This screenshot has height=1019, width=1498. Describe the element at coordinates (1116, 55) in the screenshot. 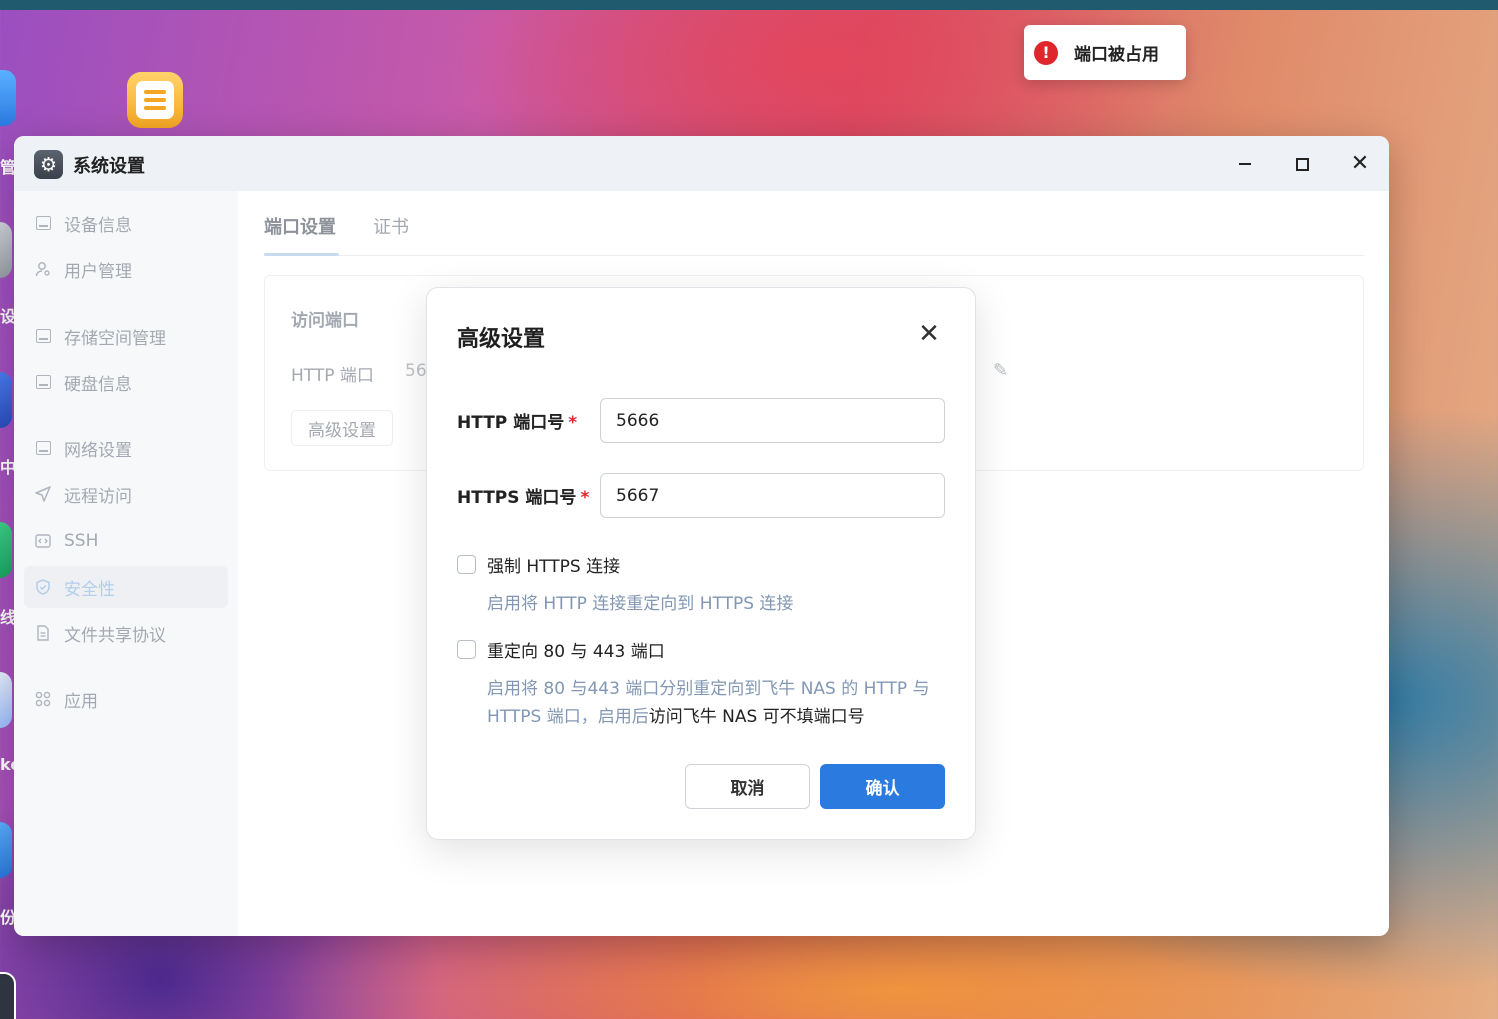

I see `toast-message: 端口被占用` at that location.